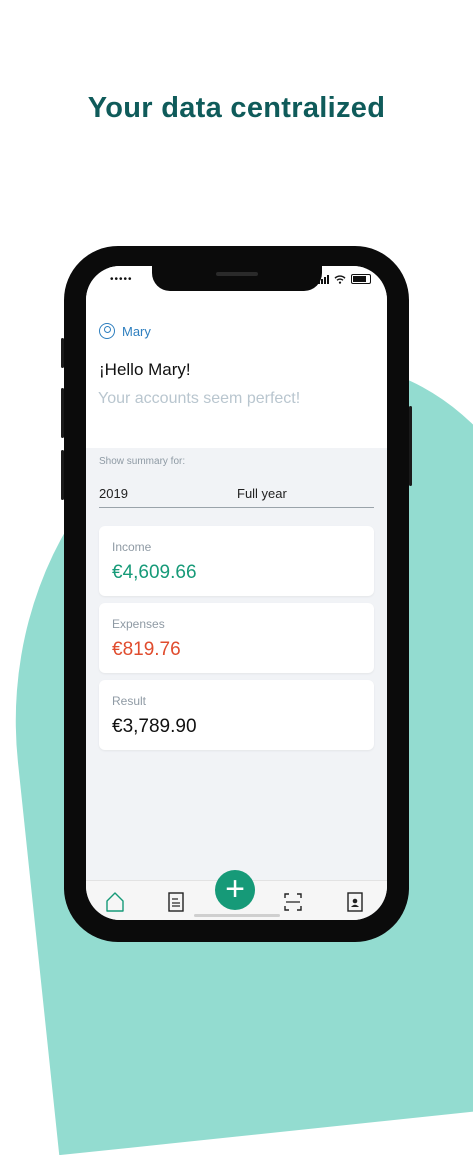  Describe the element at coordinates (154, 726) in the screenshot. I see `card-value: €3,789.90` at that location.